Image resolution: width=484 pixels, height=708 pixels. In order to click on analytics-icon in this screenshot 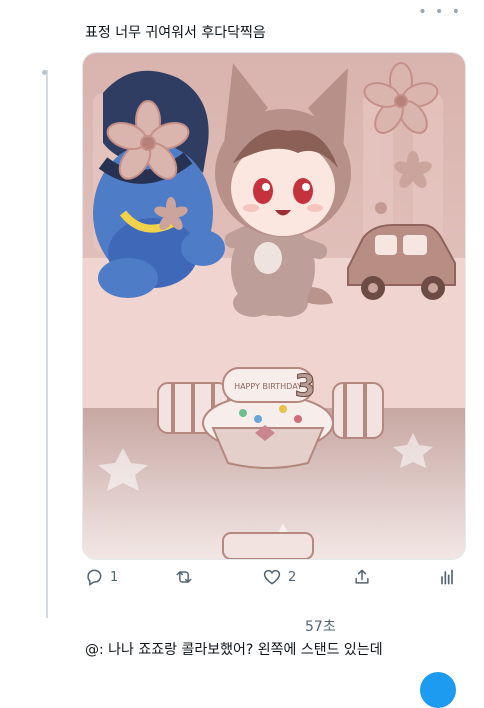, I will do `click(447, 577)`.